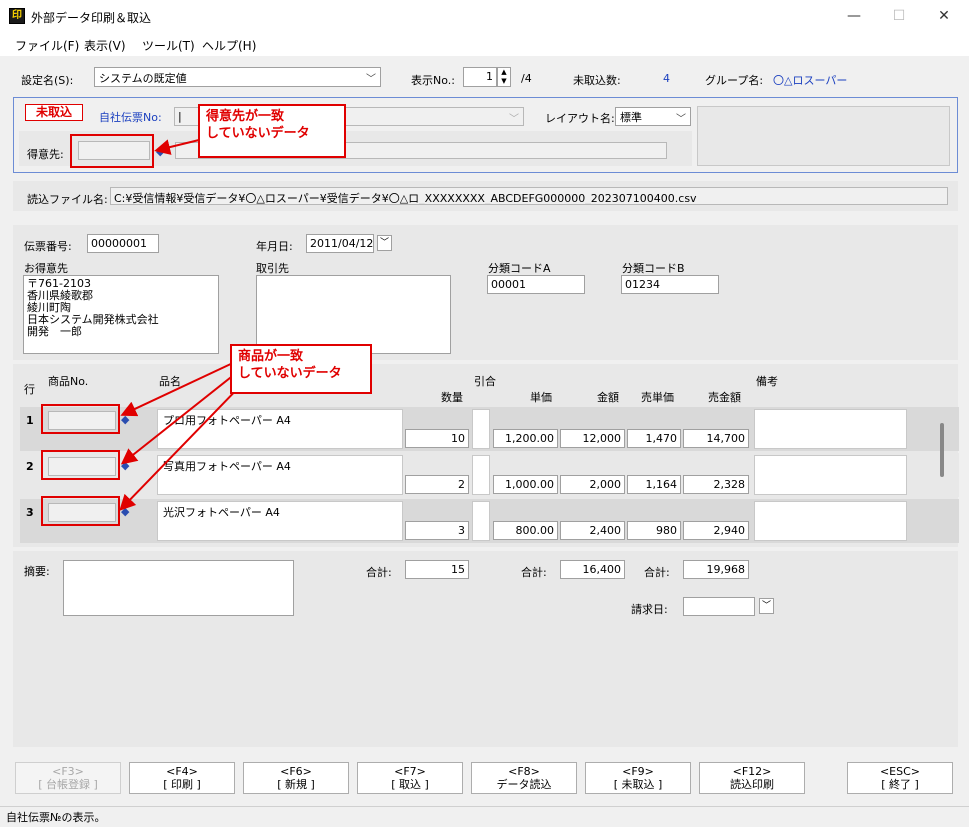 The width and height of the screenshot is (969, 827). What do you see at coordinates (666, 78) in the screenshot?
I see `pending-count: 4` at bounding box center [666, 78].